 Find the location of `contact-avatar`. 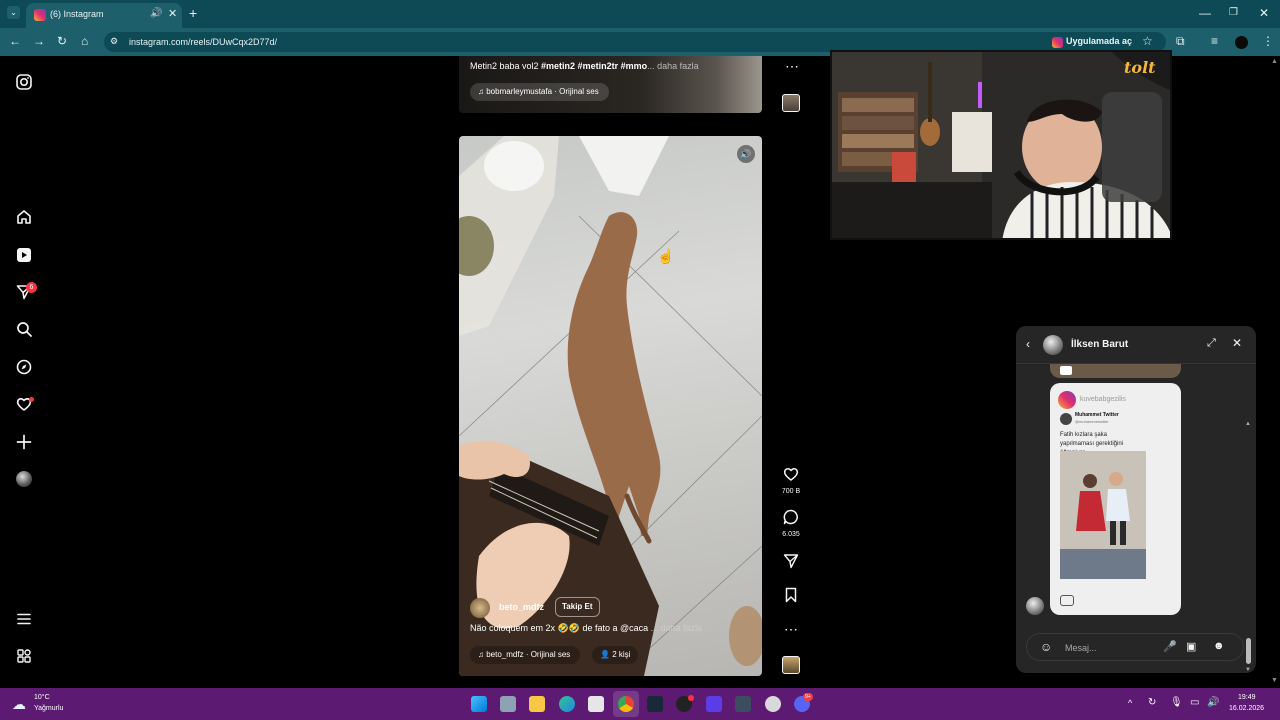

contact-avatar is located at coordinates (1053, 345).